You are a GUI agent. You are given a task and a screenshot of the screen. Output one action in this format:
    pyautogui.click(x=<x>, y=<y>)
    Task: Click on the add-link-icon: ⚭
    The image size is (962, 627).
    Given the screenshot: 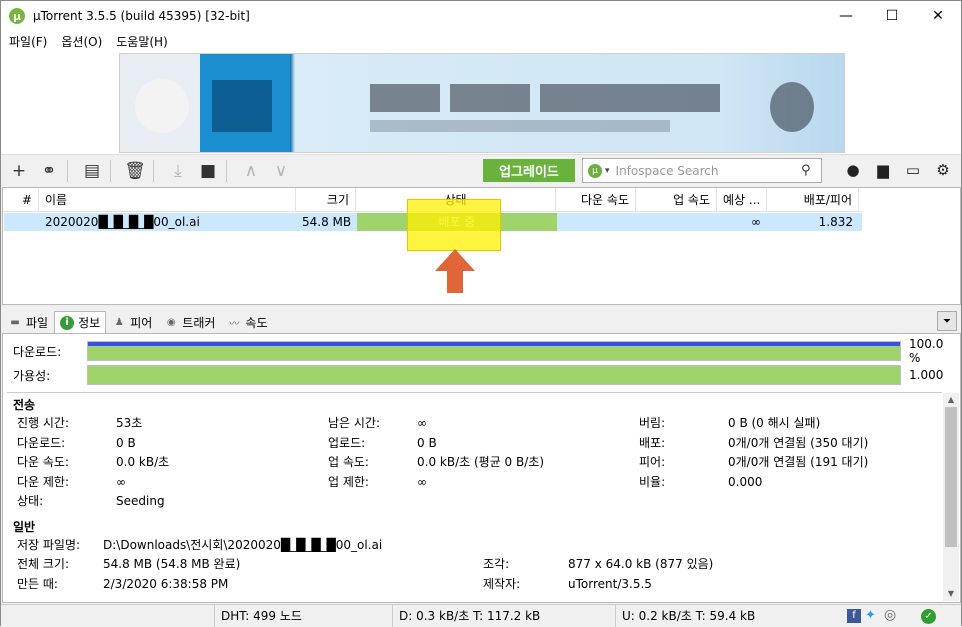 What is the action you would take?
    pyautogui.click(x=49, y=171)
    